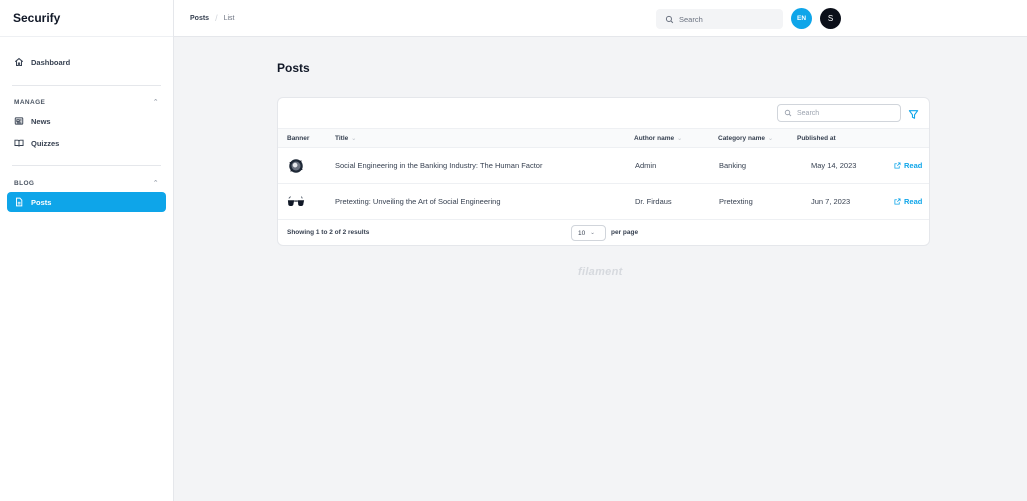 This screenshot has height=501, width=1027. What do you see at coordinates (19, 62) in the screenshot?
I see `home-icon` at bounding box center [19, 62].